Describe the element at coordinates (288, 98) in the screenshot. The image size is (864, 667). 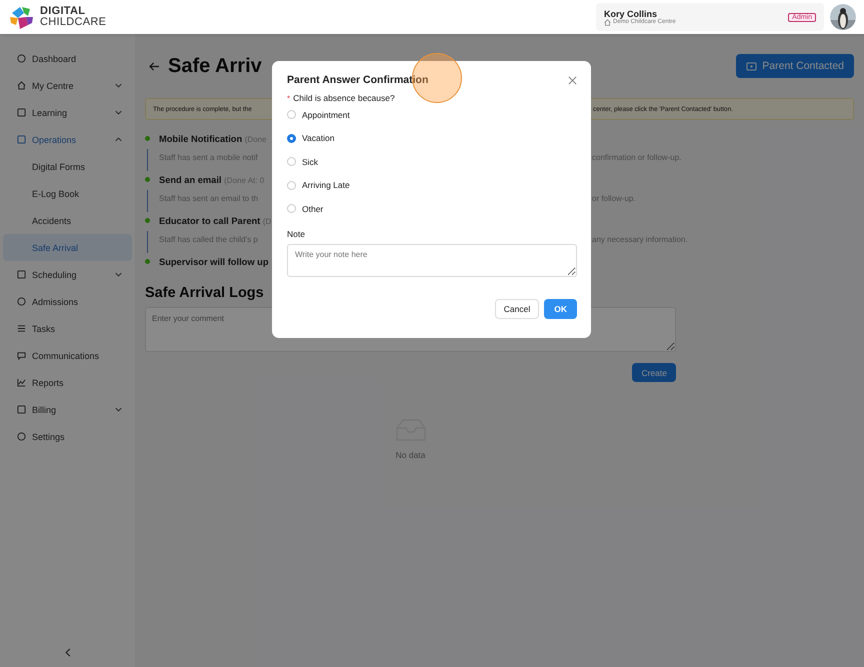
I see `required-mark: *` at that location.